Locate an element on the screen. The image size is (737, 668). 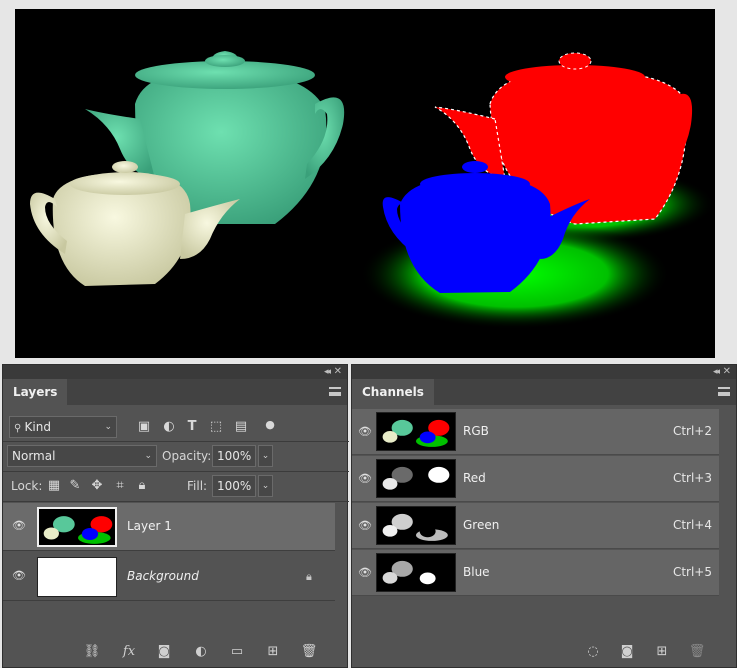
lock-transparent-pixels-icon: ▦ is located at coordinates (54, 486).